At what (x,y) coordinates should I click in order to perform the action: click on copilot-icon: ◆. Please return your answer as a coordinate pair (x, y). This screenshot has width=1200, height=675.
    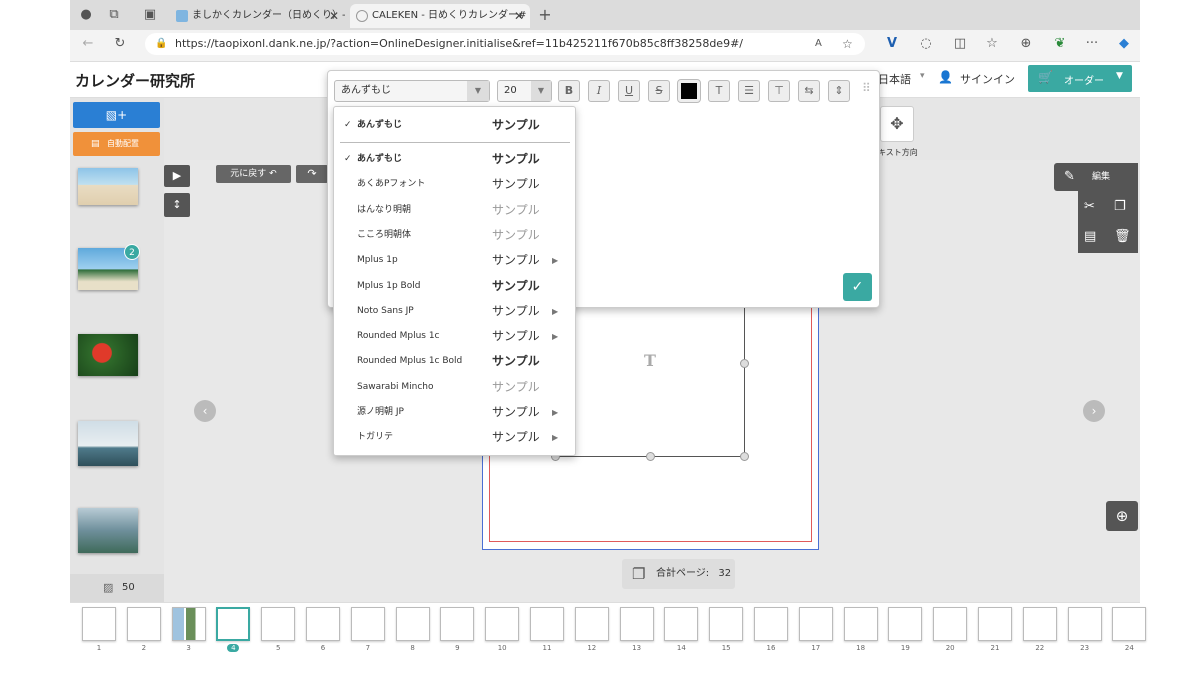
    Looking at the image, I should click on (1124, 44).